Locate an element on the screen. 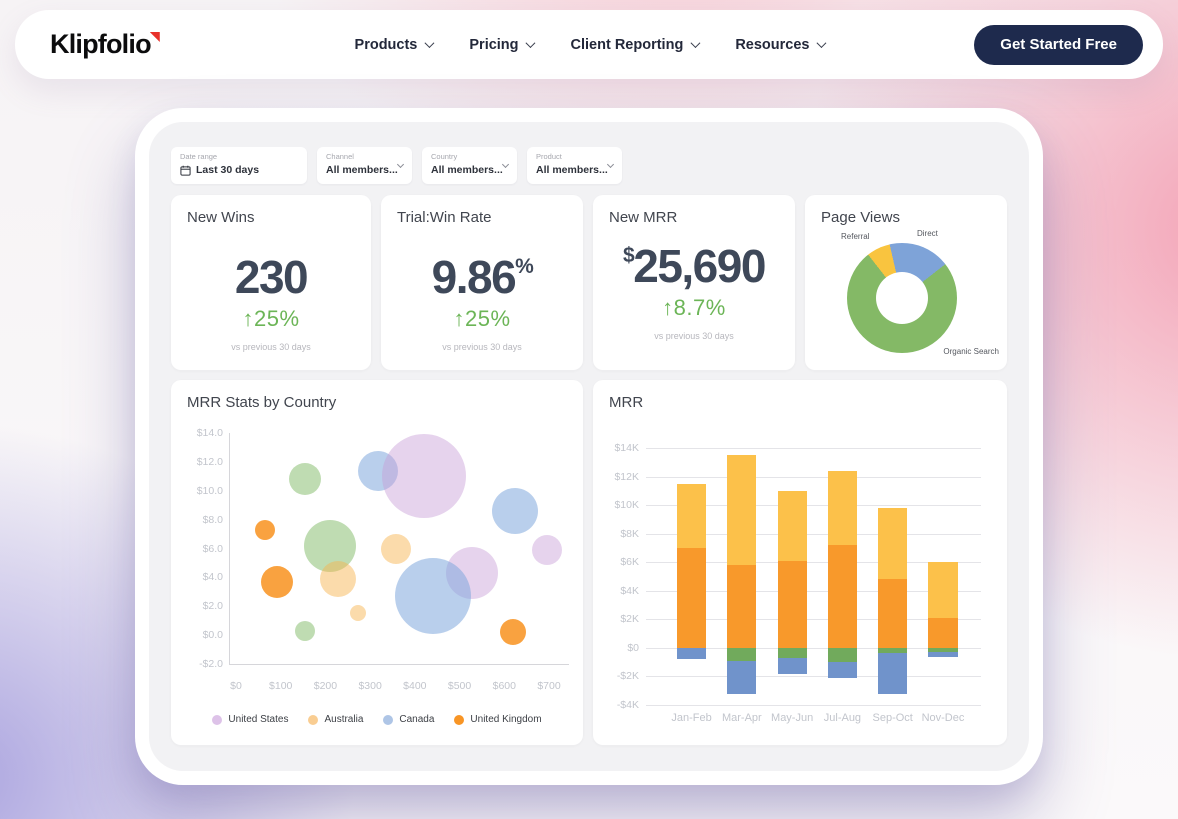 The image size is (1178, 819). filter-date-range: Date range Last 30 days is located at coordinates (239, 165).